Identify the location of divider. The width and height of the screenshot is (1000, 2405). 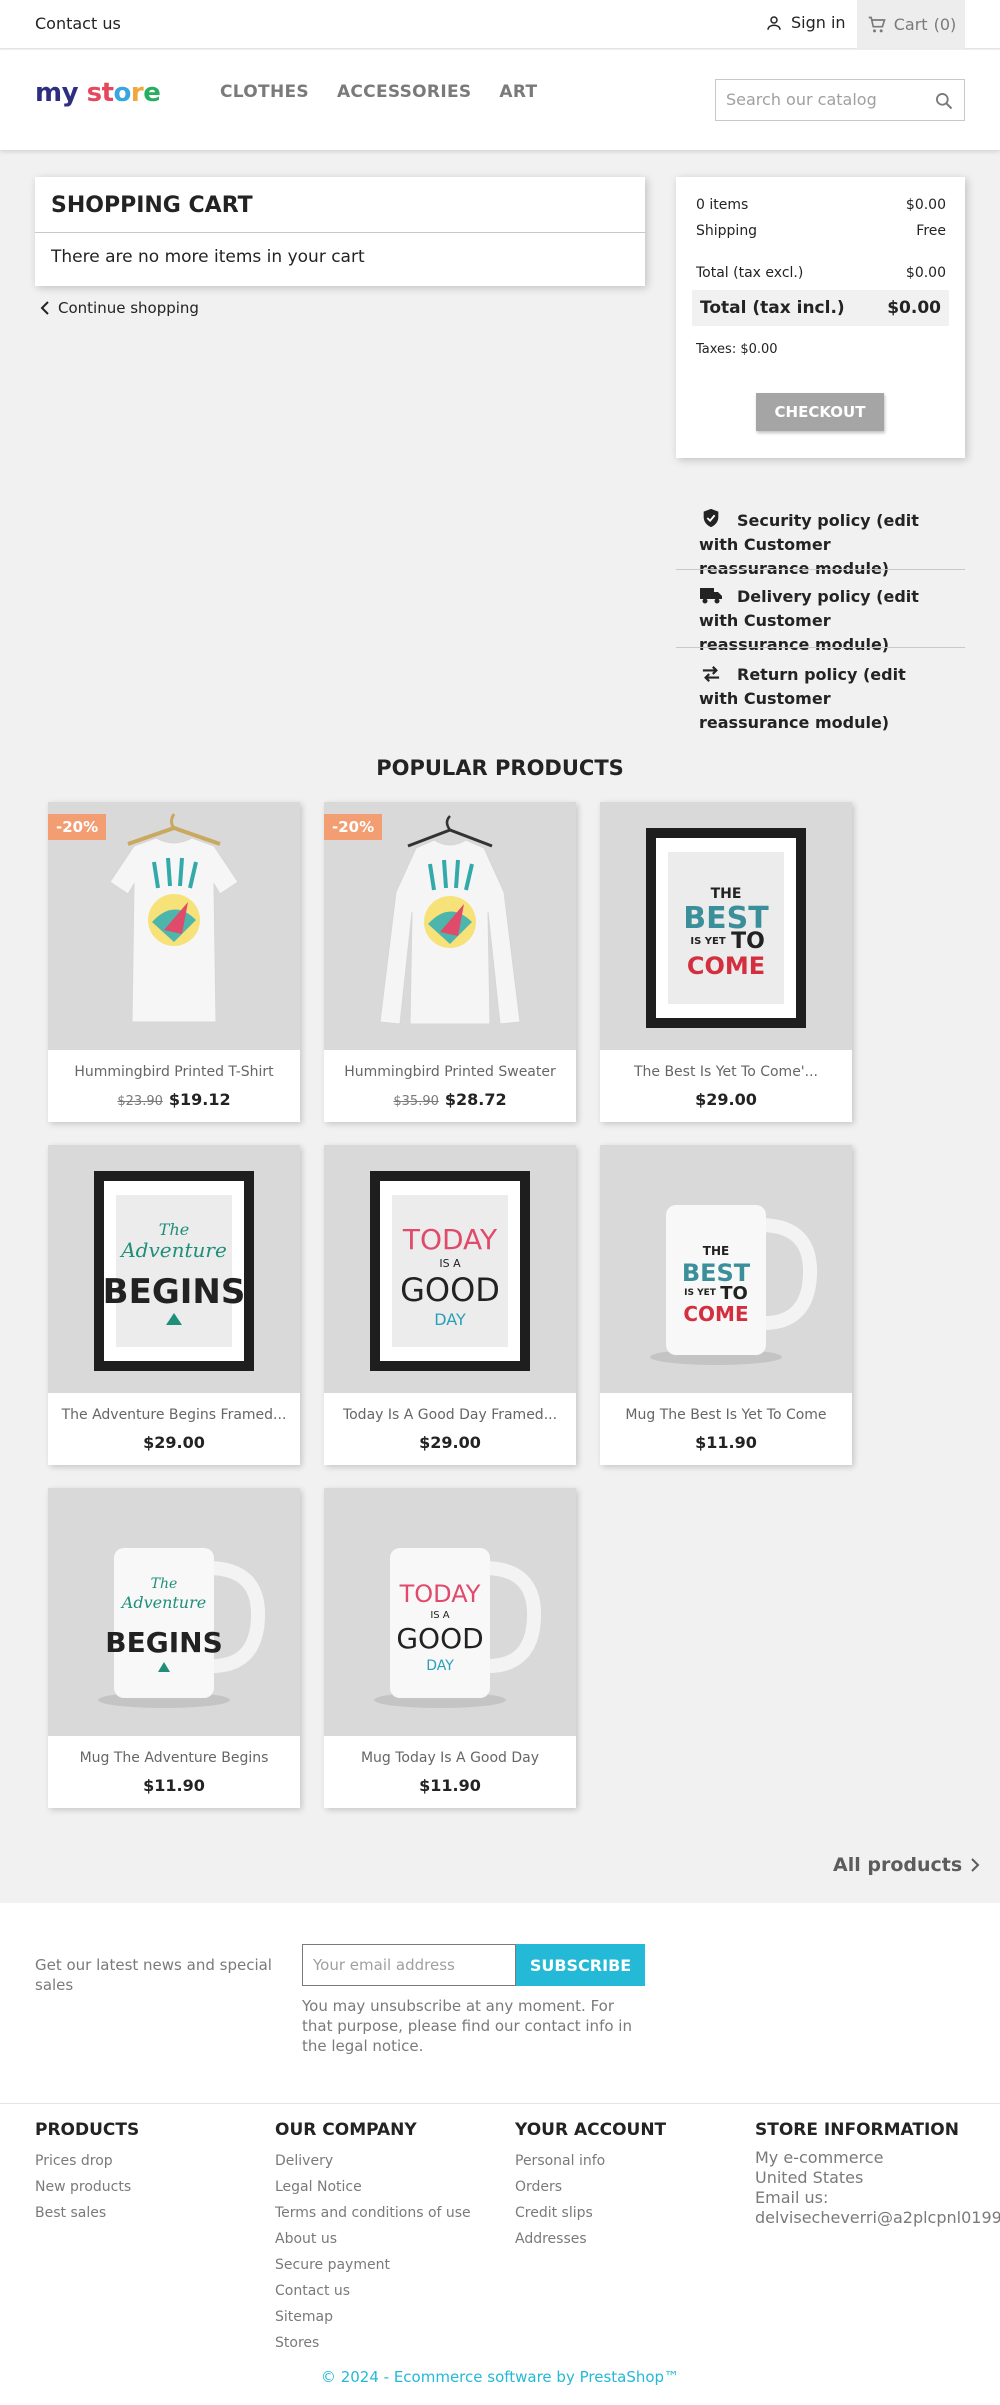
(820, 647).